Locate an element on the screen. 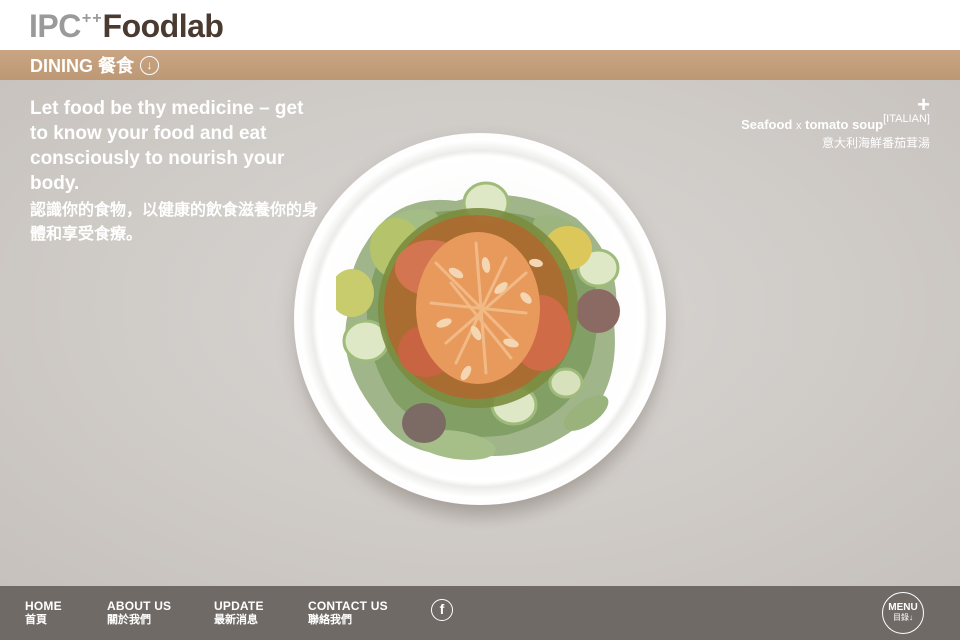 This screenshot has height=640, width=960. nav-update-zh: 最新消息 is located at coordinates (236, 620).